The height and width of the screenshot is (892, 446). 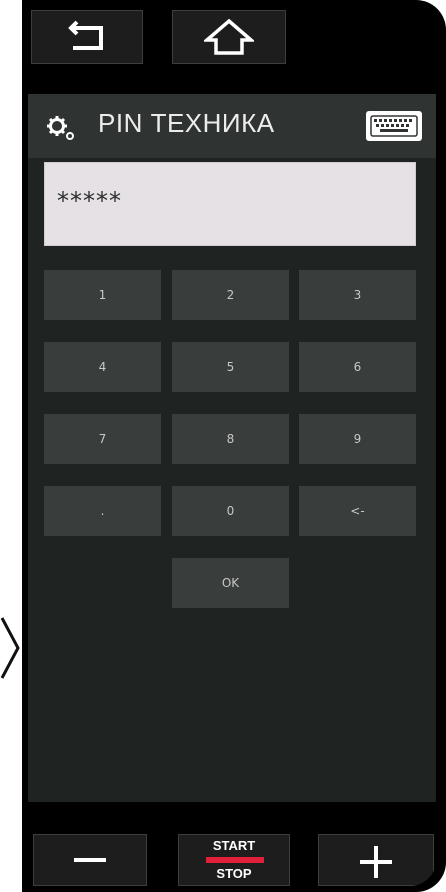 What do you see at coordinates (102, 367) in the screenshot?
I see `key-4: 4` at bounding box center [102, 367].